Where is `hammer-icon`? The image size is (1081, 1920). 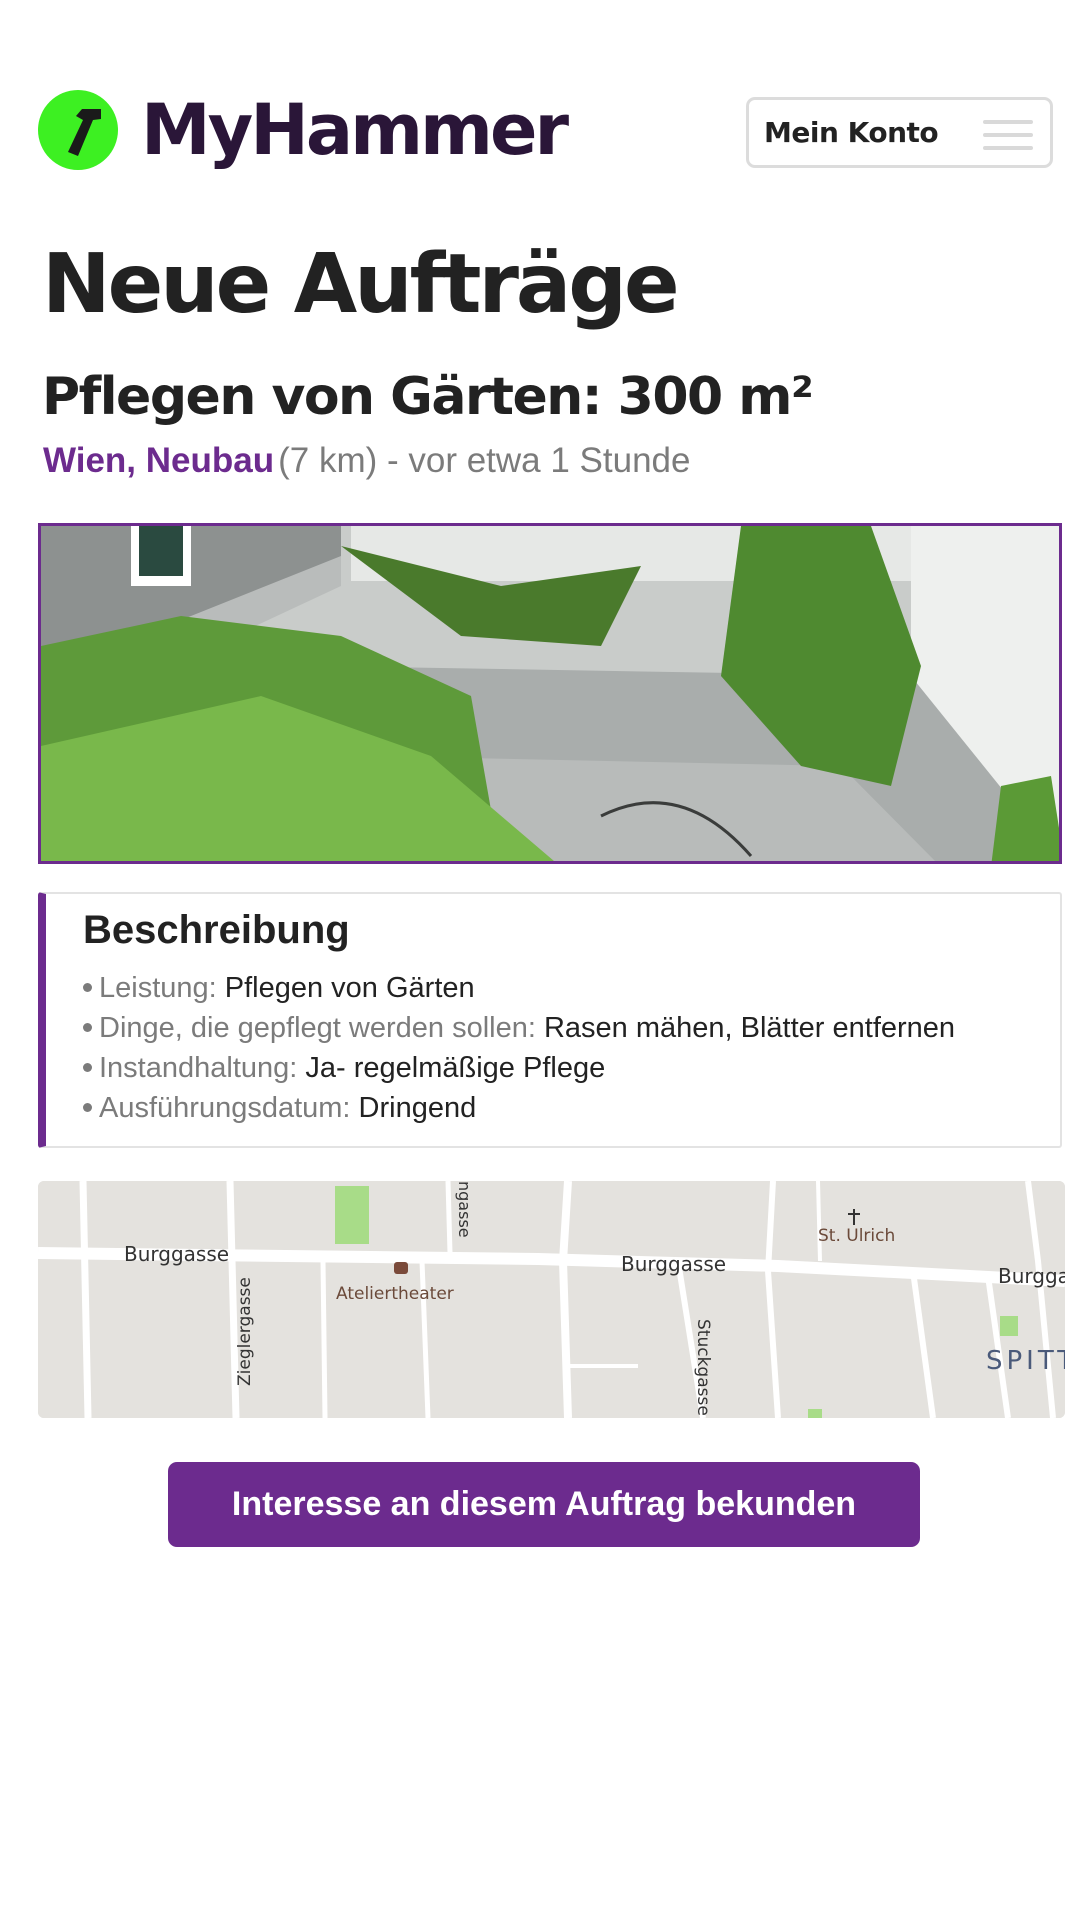
hammer-icon is located at coordinates (78, 130).